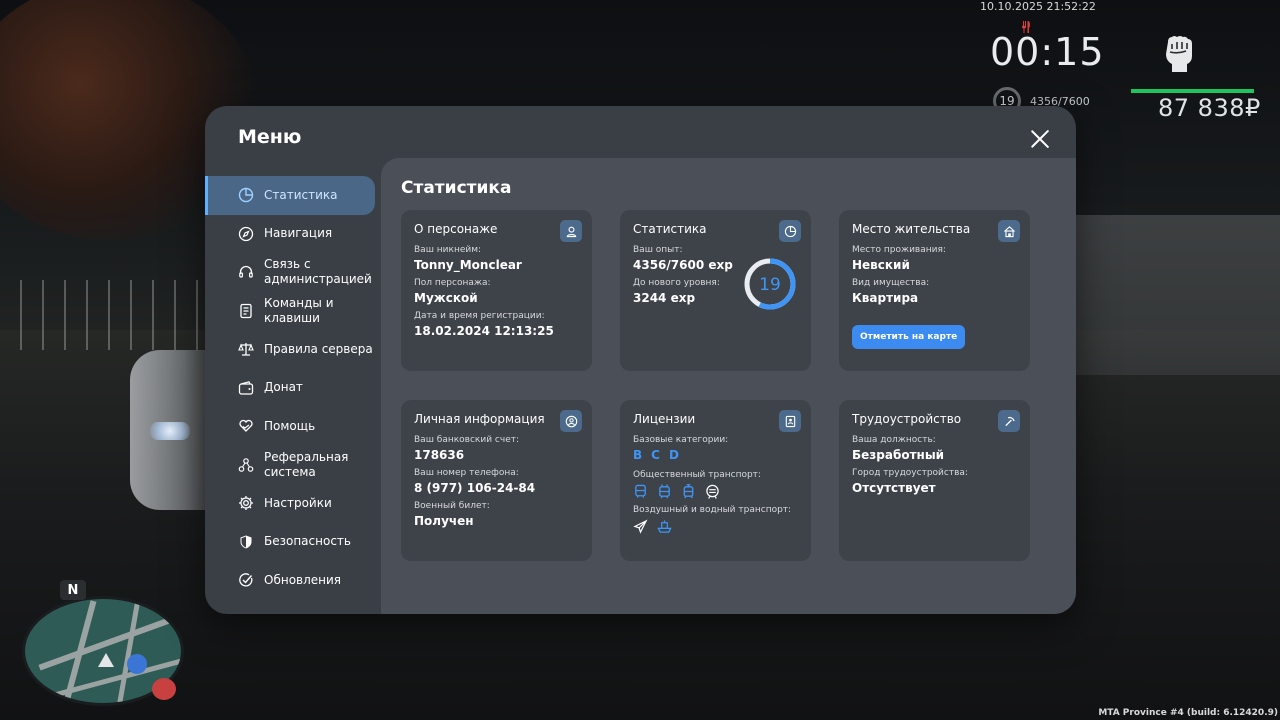  I want to click on bus-icon, so click(640, 491).